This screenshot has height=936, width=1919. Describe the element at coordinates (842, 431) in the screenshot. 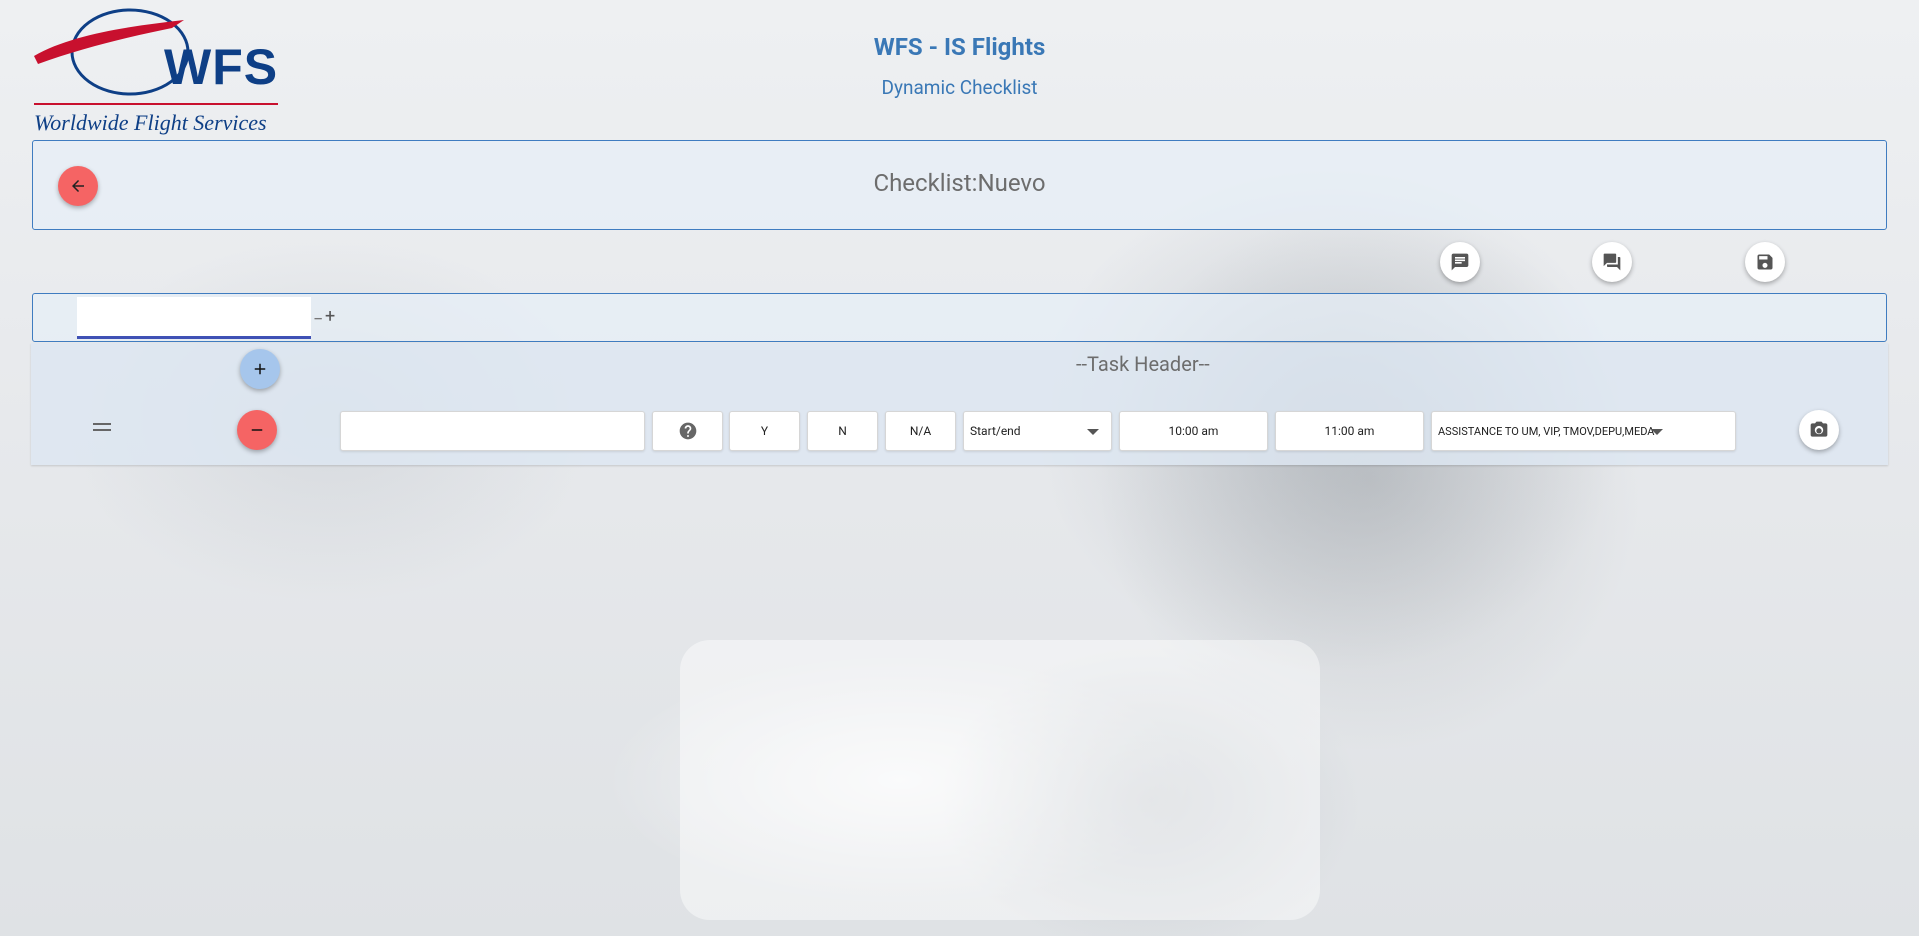

I see `option-no-button: N` at that location.